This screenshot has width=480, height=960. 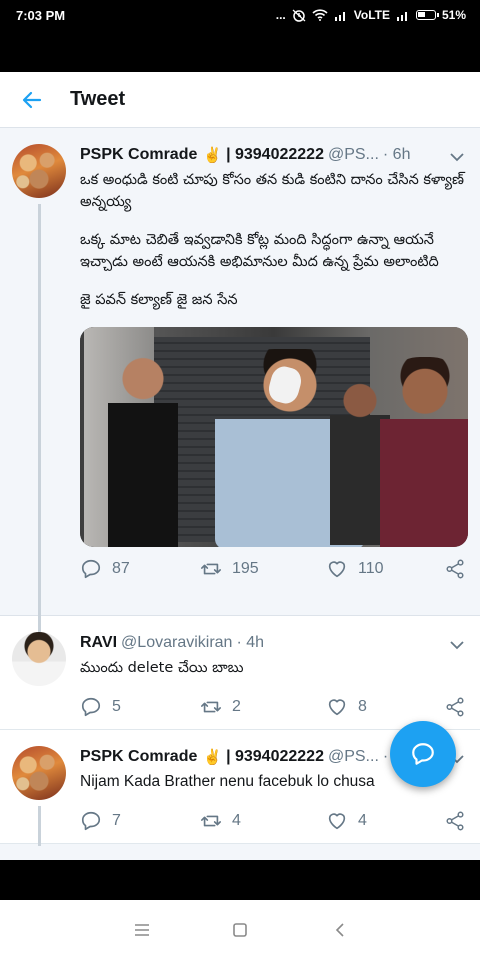 I want to click on retweet-count: 2, so click(x=236, y=706).